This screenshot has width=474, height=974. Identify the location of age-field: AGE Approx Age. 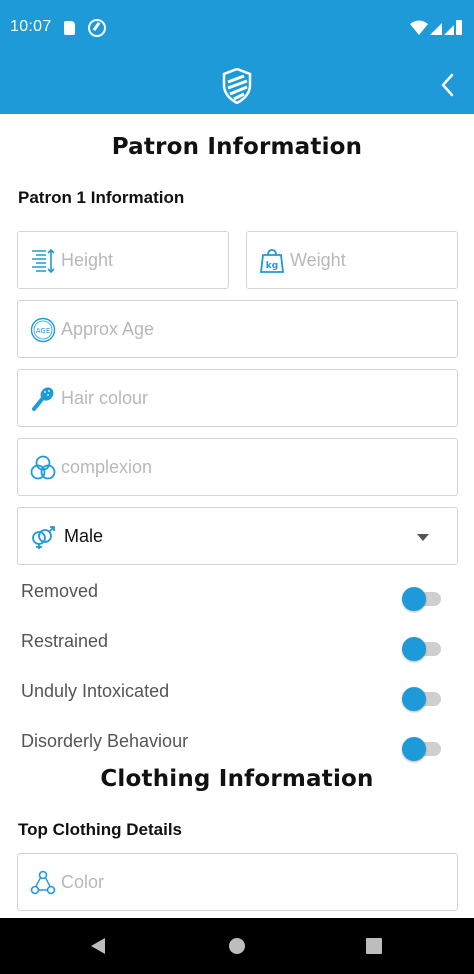
(237, 329).